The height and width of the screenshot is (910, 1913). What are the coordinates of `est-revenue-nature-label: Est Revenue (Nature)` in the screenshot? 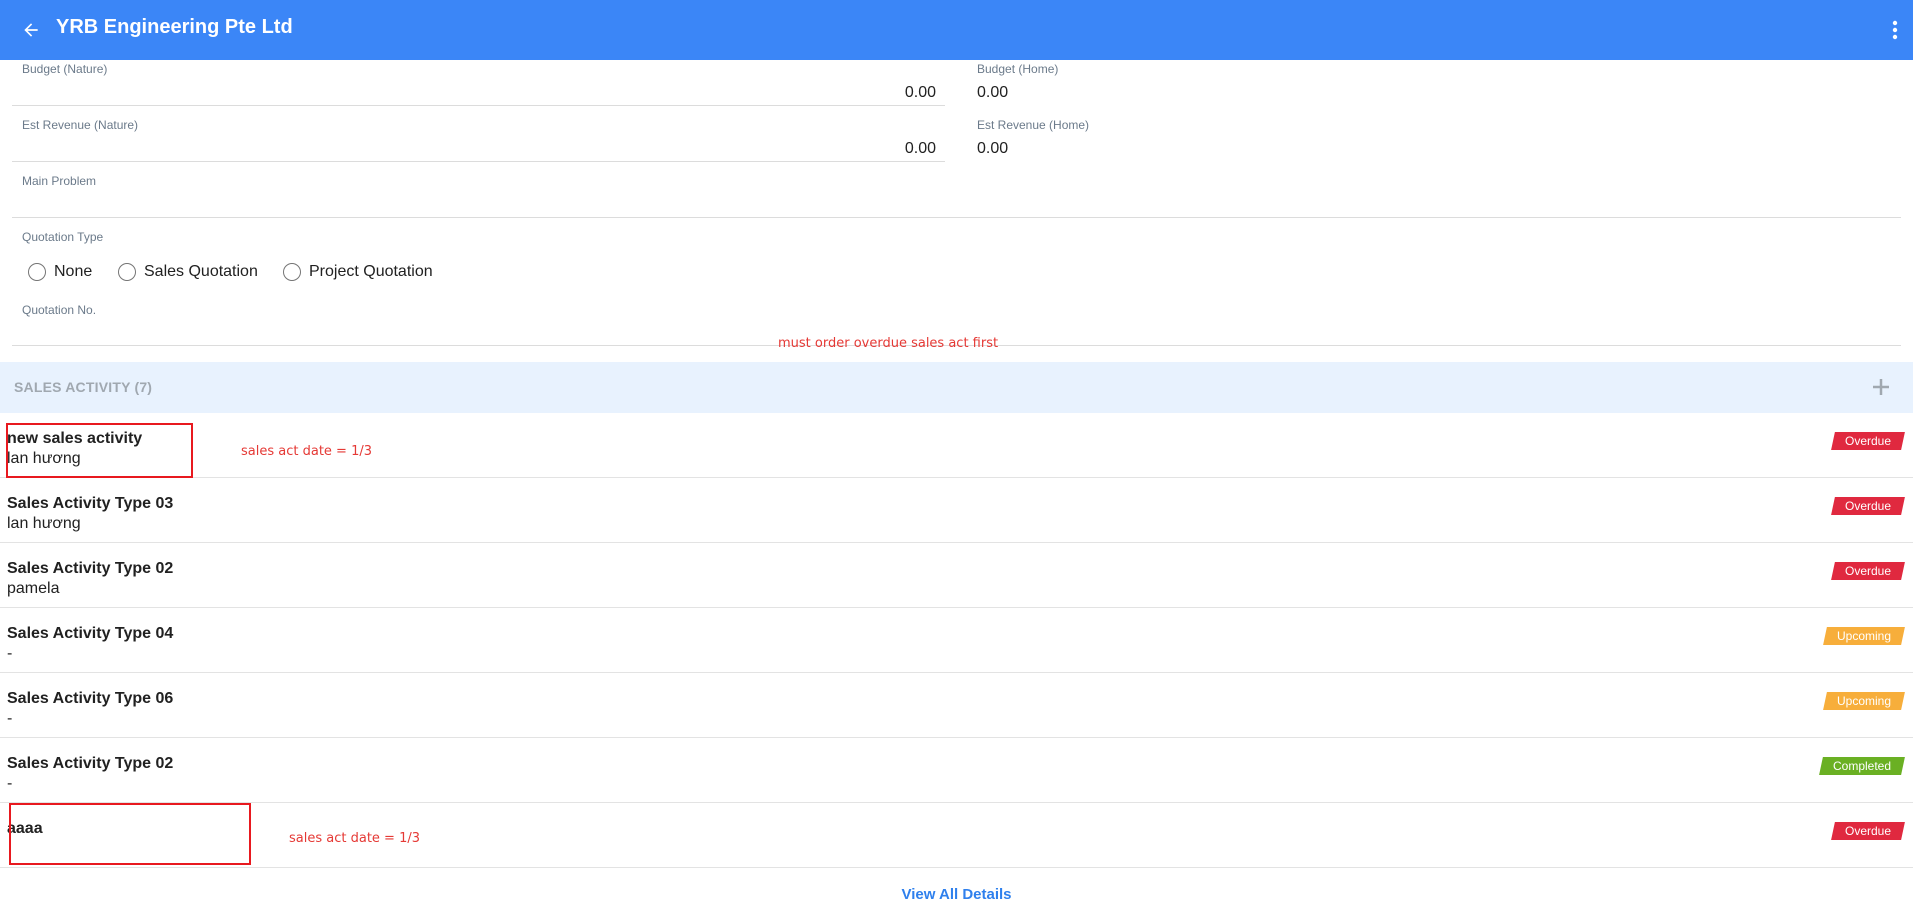 It's located at (80, 125).